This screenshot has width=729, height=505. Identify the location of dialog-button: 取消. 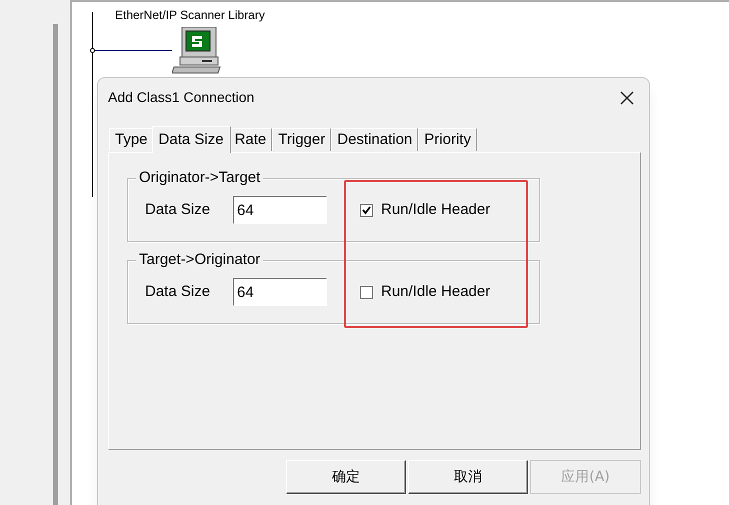
(468, 477).